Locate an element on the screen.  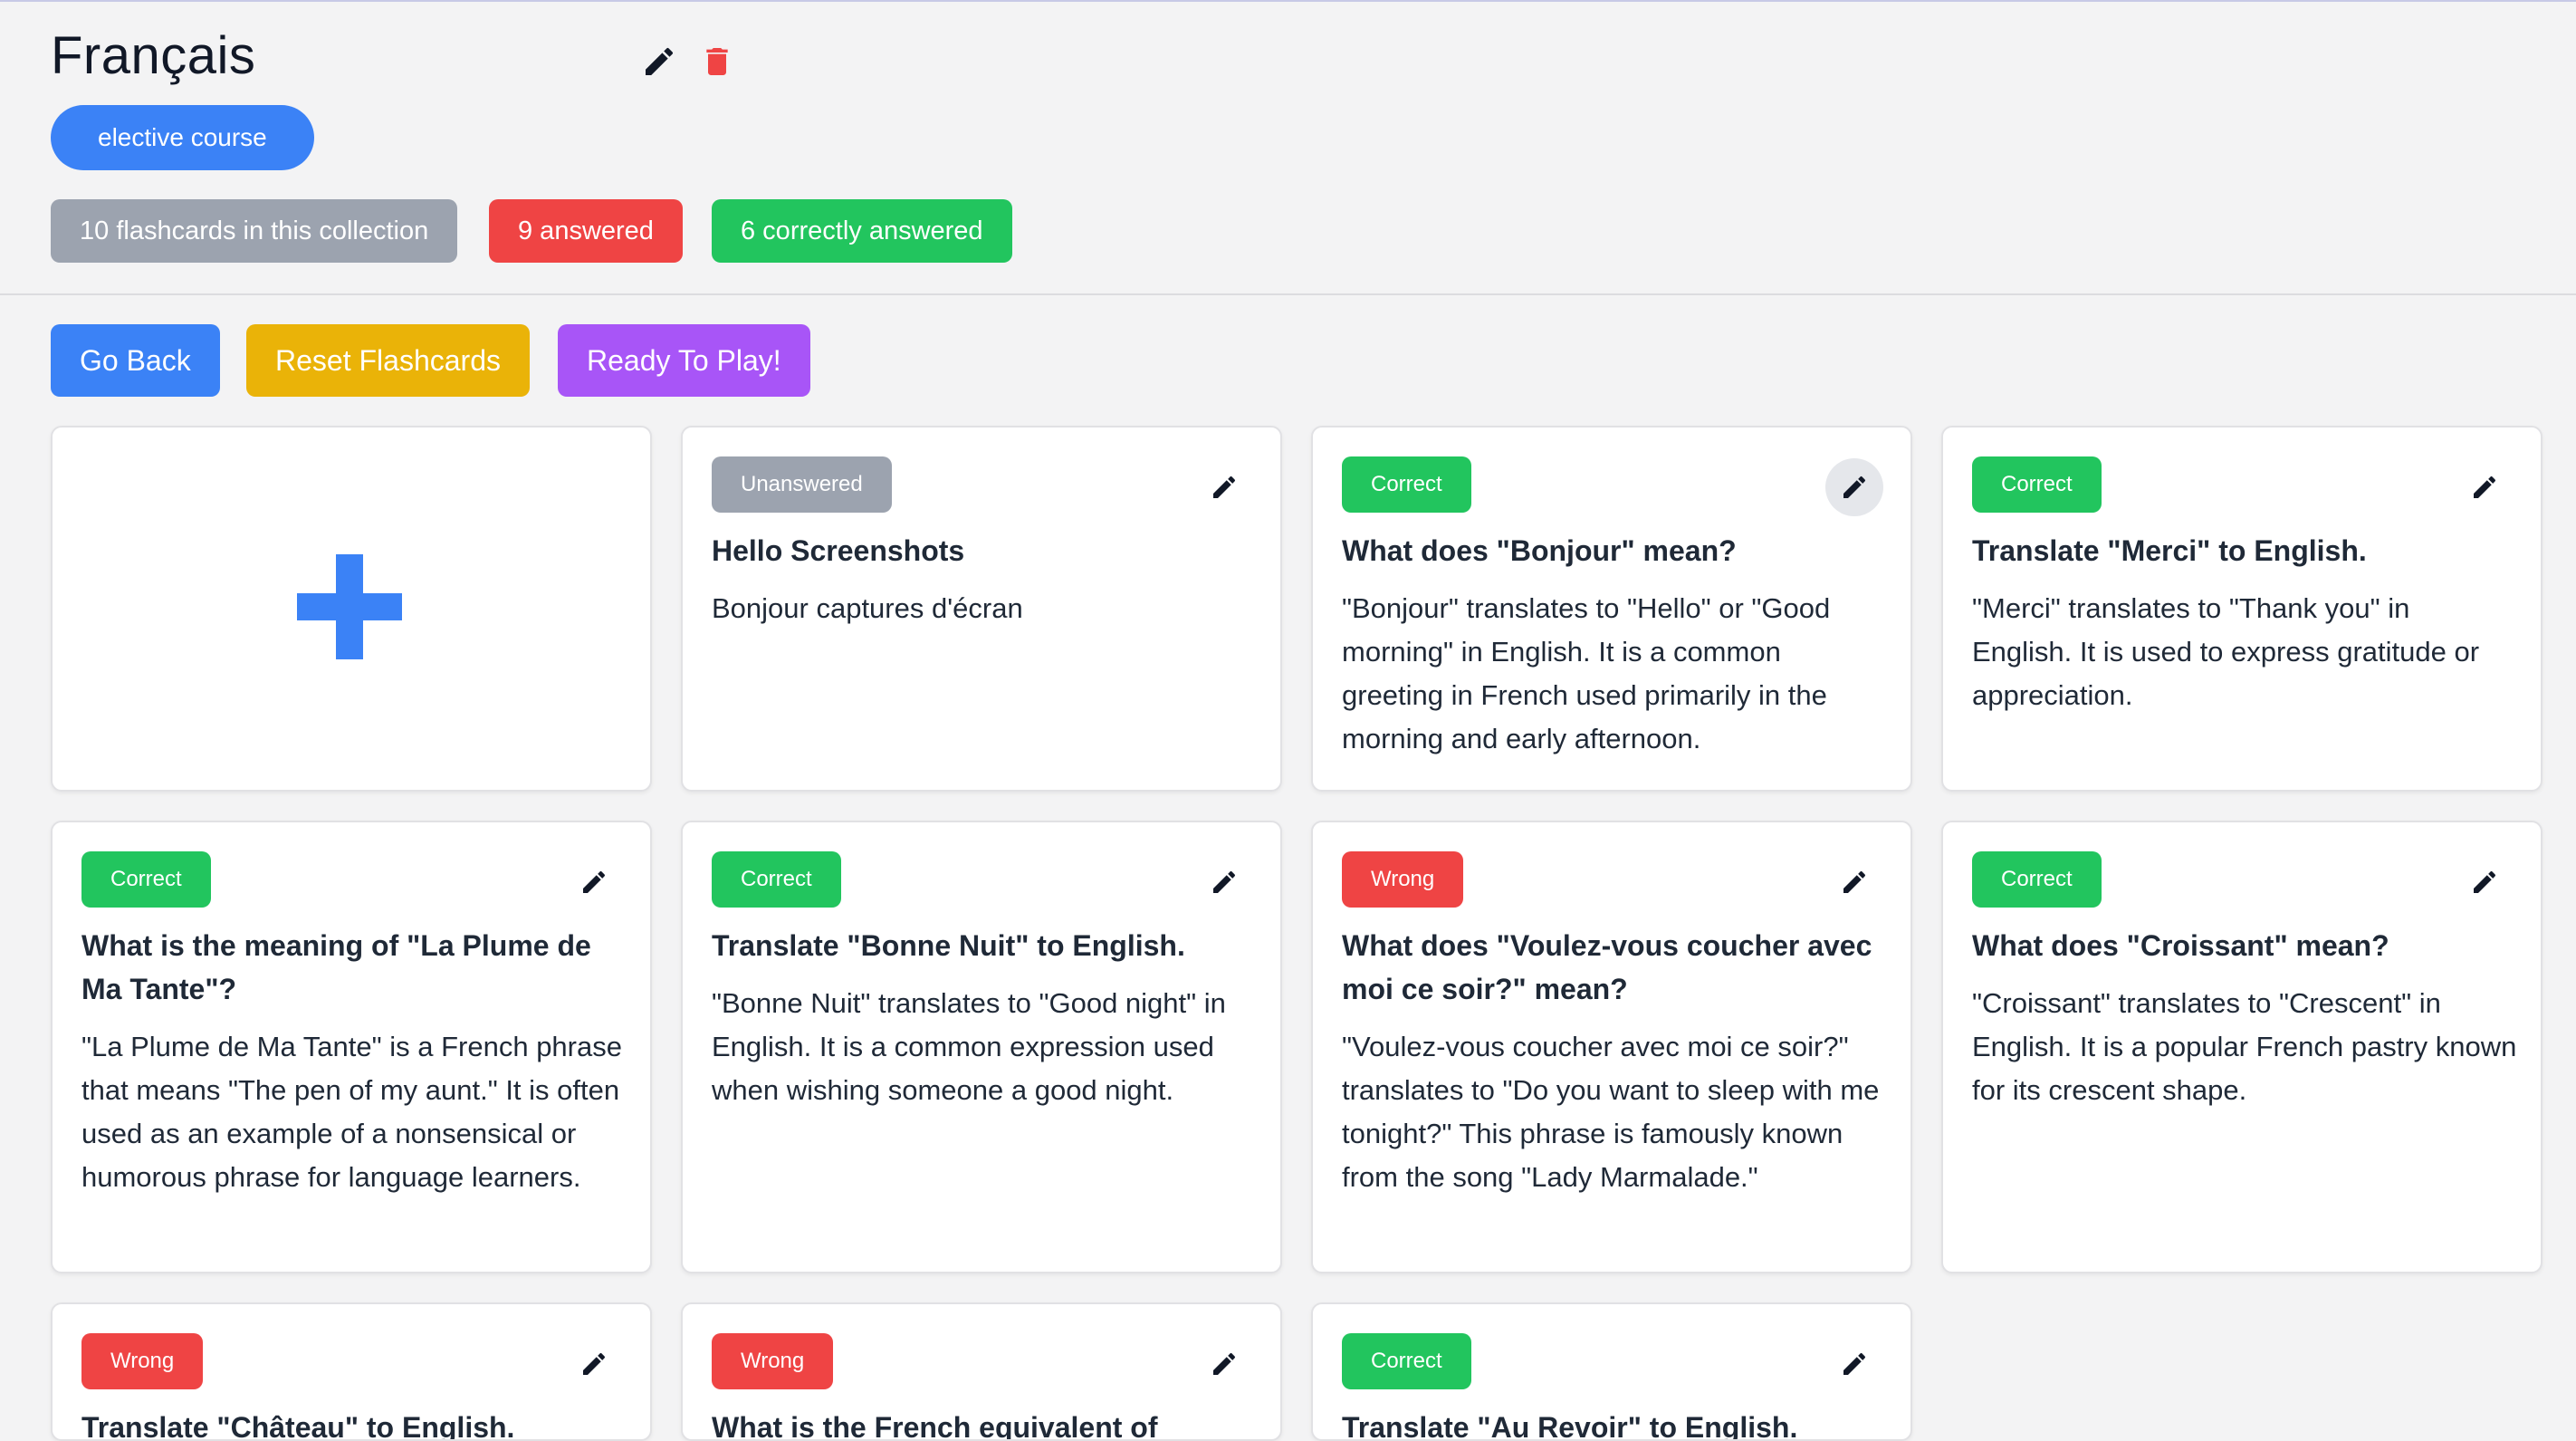
flashcard-question: What is the French equivalent of is located at coordinates (935, 1426).